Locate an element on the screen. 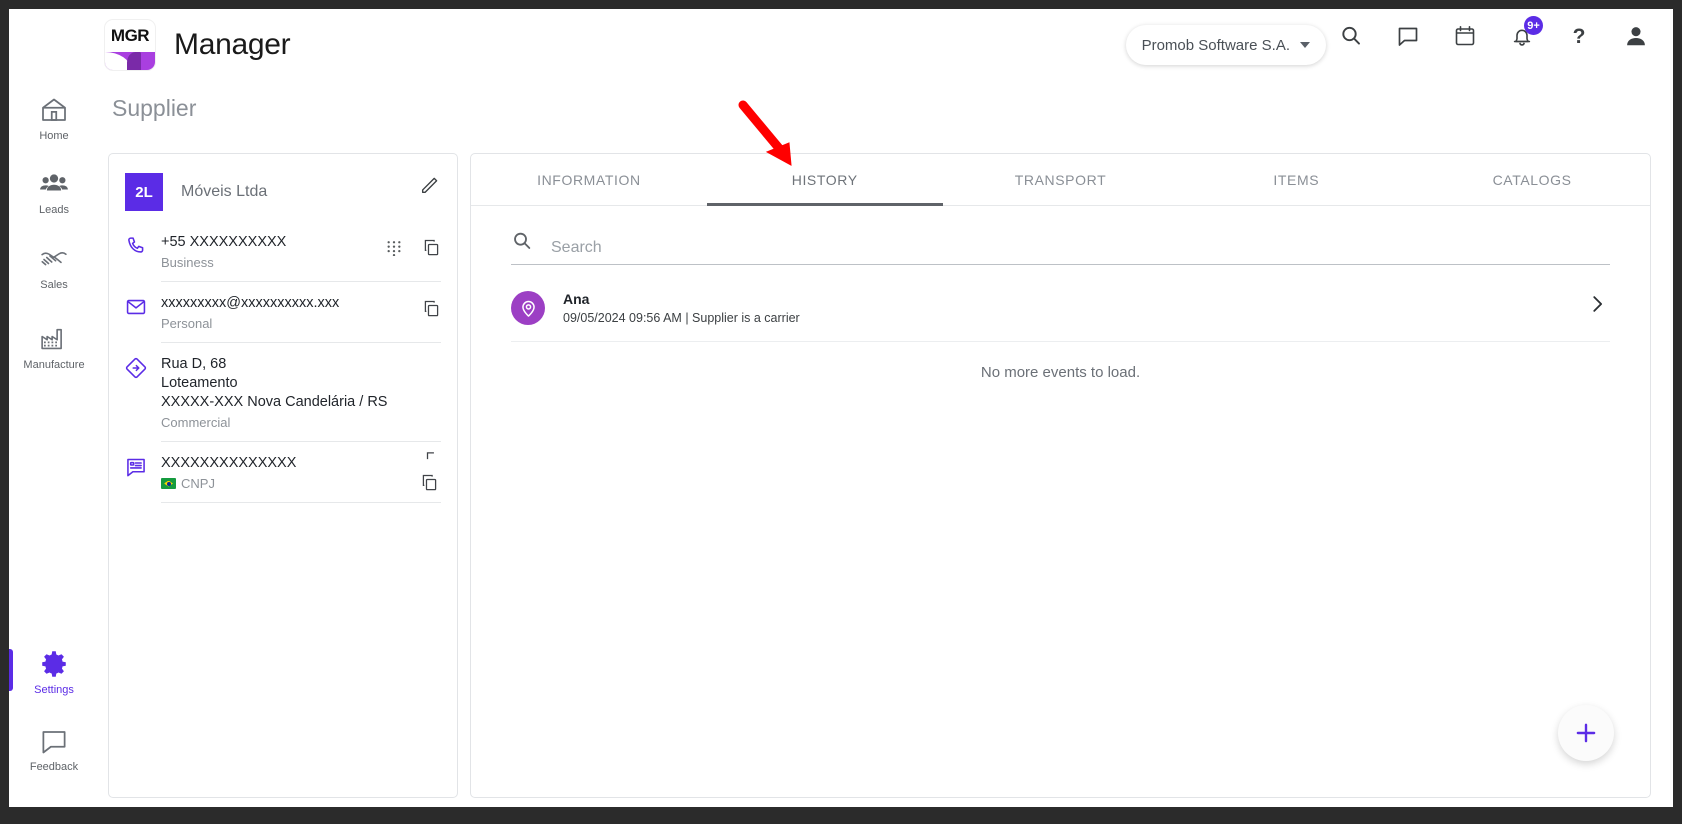 The image size is (1682, 824). sidebar-item-label: Manufacture is located at coordinates (54, 365).